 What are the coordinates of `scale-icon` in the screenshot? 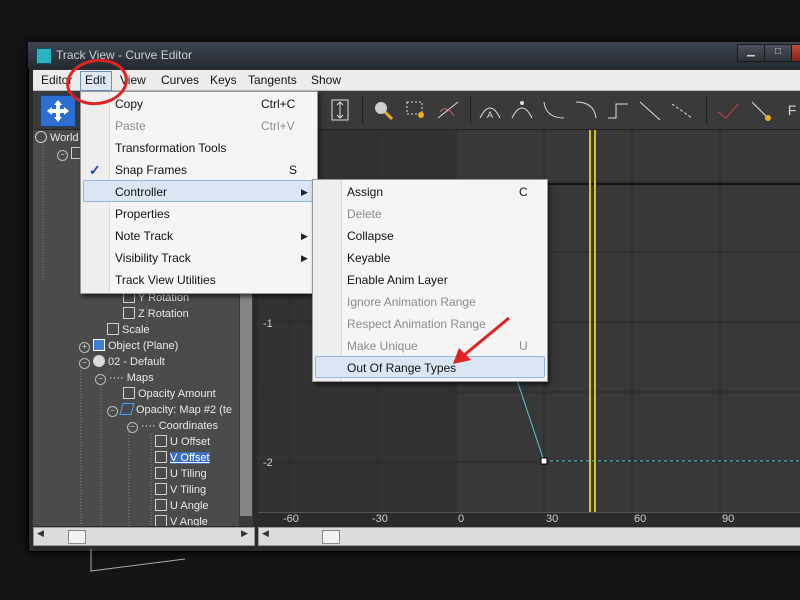 It's located at (113, 329).